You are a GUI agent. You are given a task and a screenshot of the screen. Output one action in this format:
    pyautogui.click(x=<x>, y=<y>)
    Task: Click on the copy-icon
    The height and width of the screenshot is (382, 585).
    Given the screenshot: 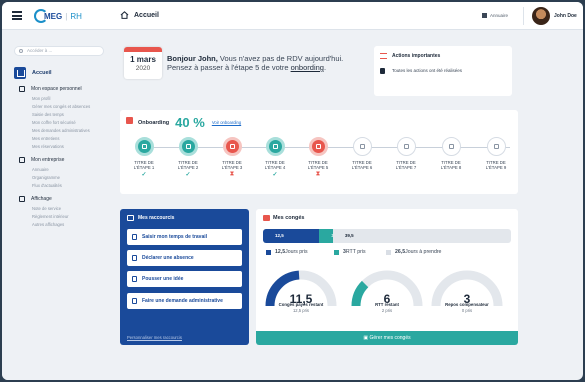 What is the action you would take?
    pyautogui.click(x=22, y=199)
    